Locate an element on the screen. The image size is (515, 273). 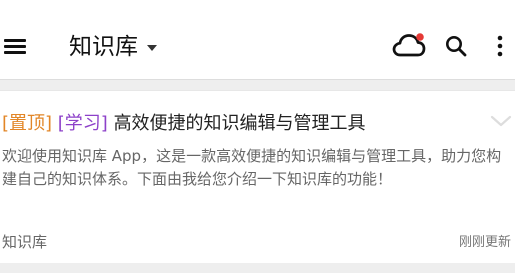
more-vert-svg is located at coordinates (500, 46).